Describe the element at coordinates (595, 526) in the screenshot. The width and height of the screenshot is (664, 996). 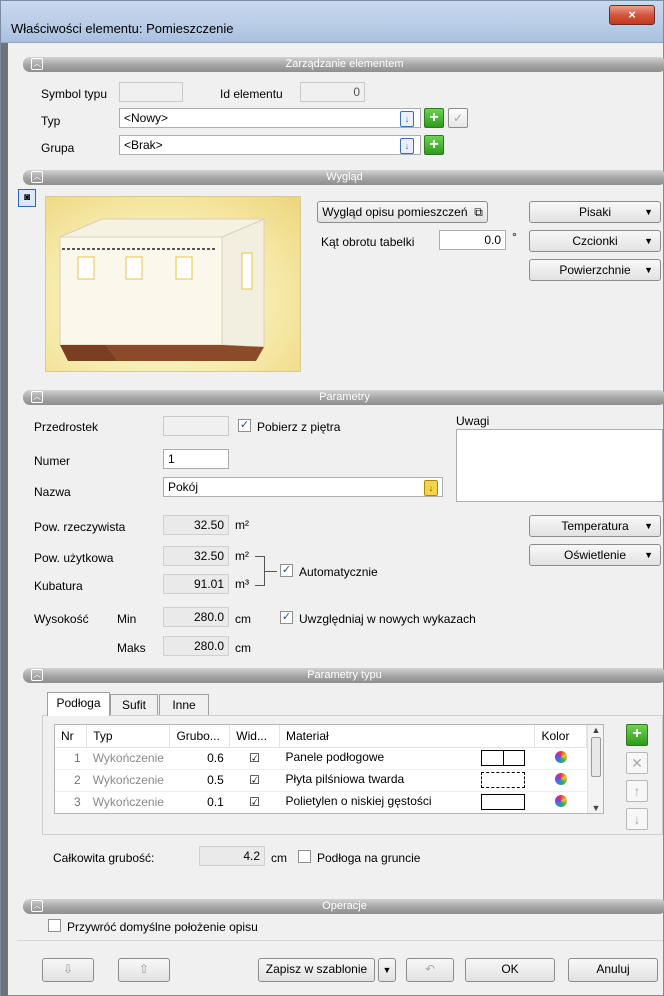
I see `temperature-dropdown: Temperatura ▼` at that location.